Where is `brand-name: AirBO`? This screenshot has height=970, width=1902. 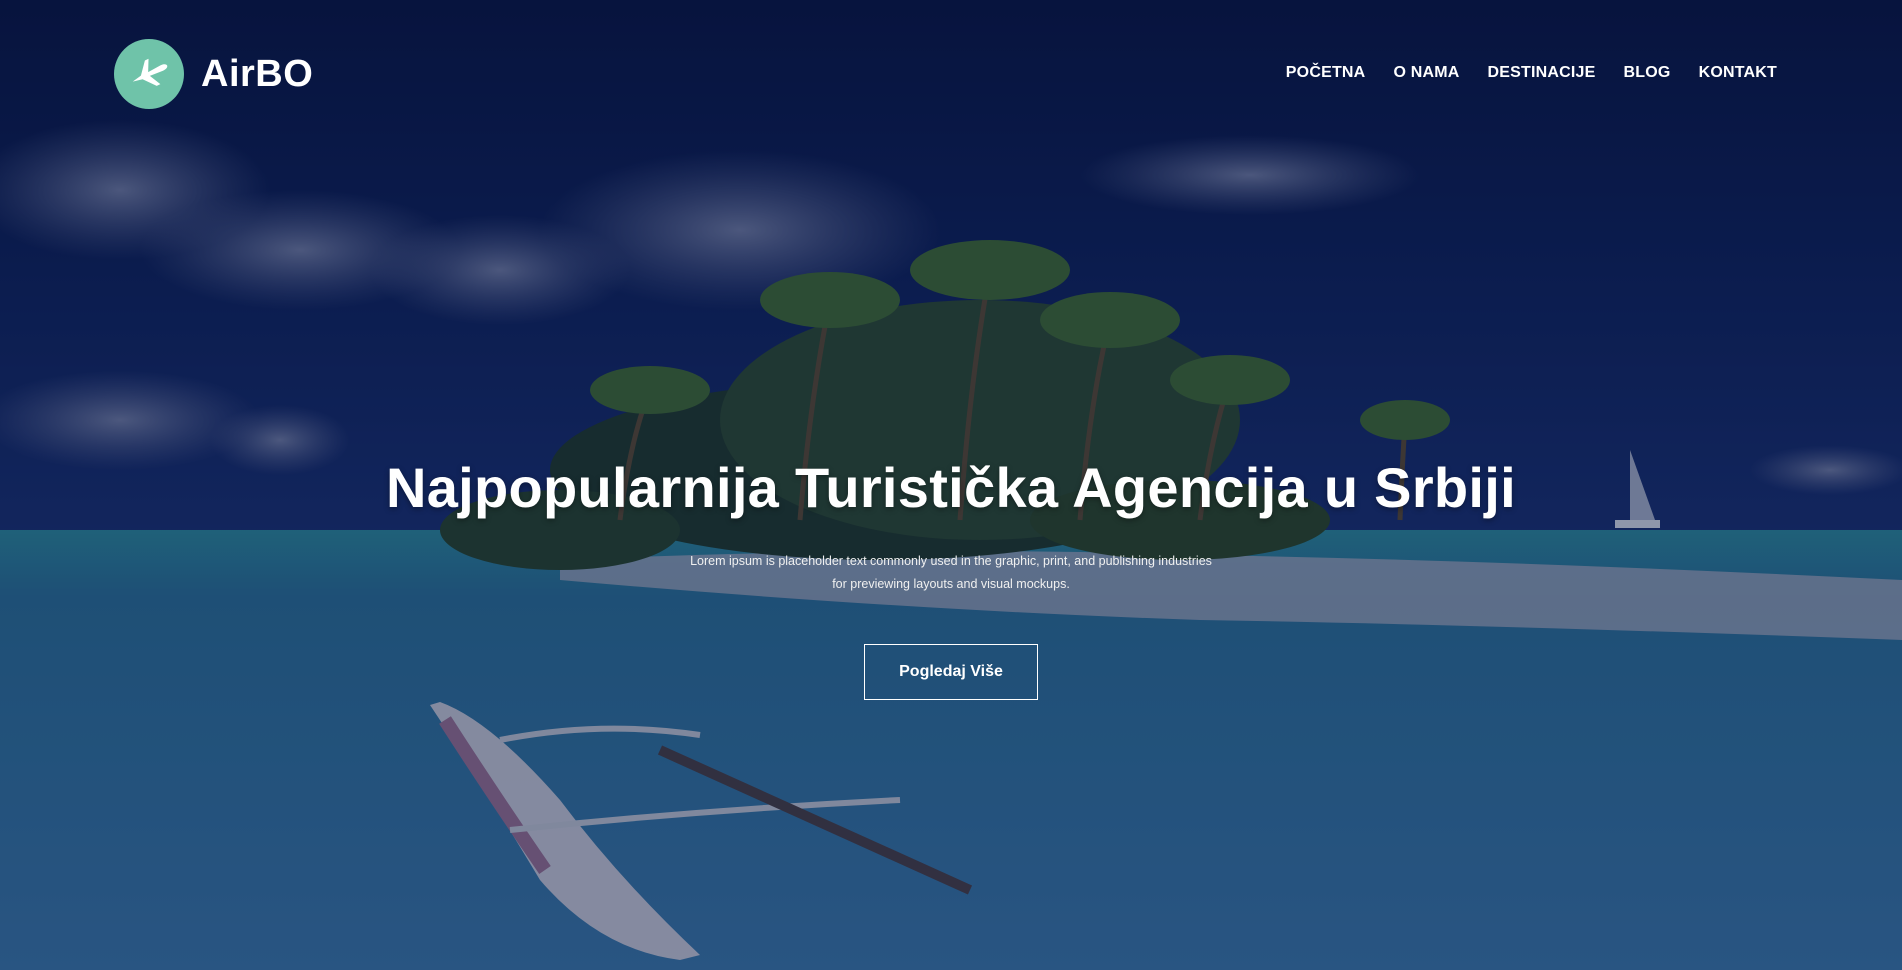 brand-name: AirBO is located at coordinates (257, 73).